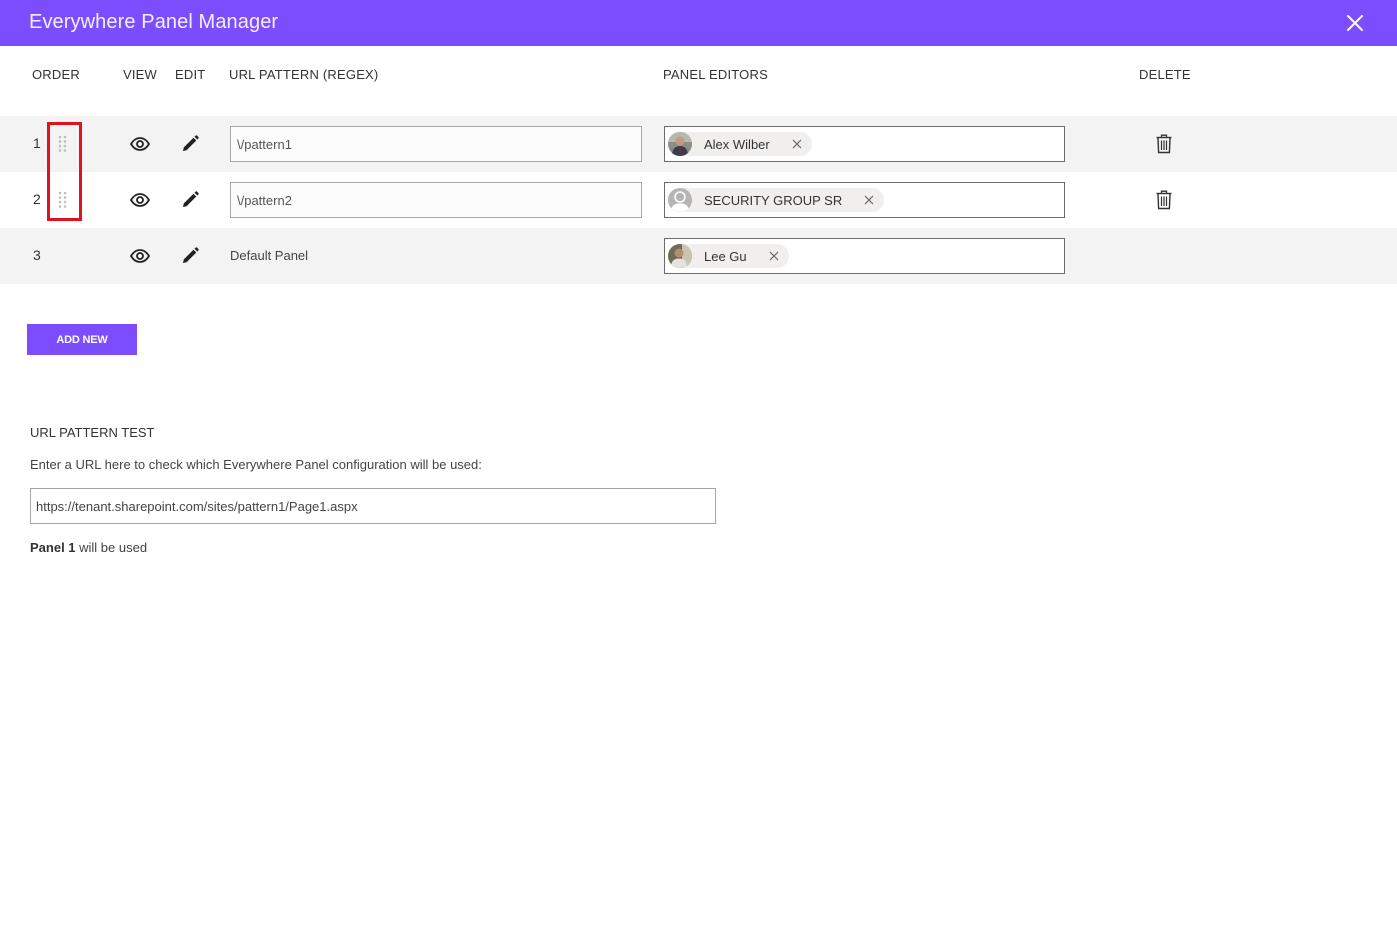 This screenshot has width=1397, height=929. What do you see at coordinates (864, 144) in the screenshot?
I see `panel-editors-picker: Alex Wilber` at bounding box center [864, 144].